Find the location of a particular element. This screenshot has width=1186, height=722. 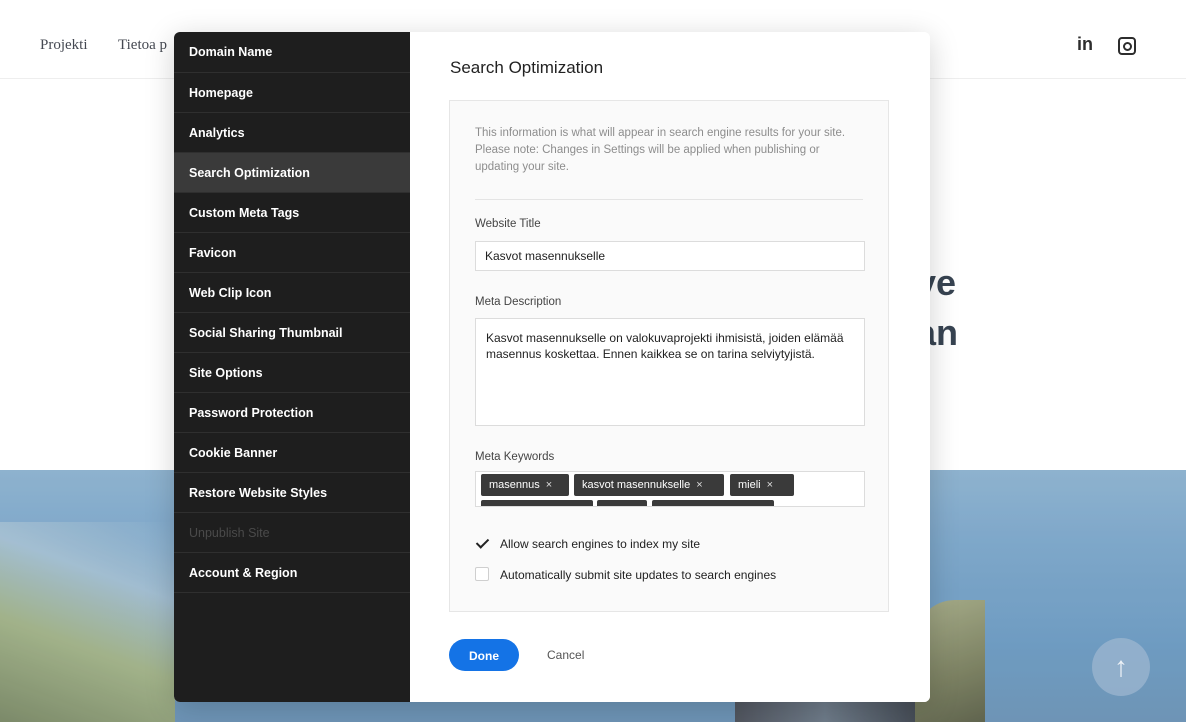

sidebar-item-cookie-banner: Cookie Banner is located at coordinates (292, 453).